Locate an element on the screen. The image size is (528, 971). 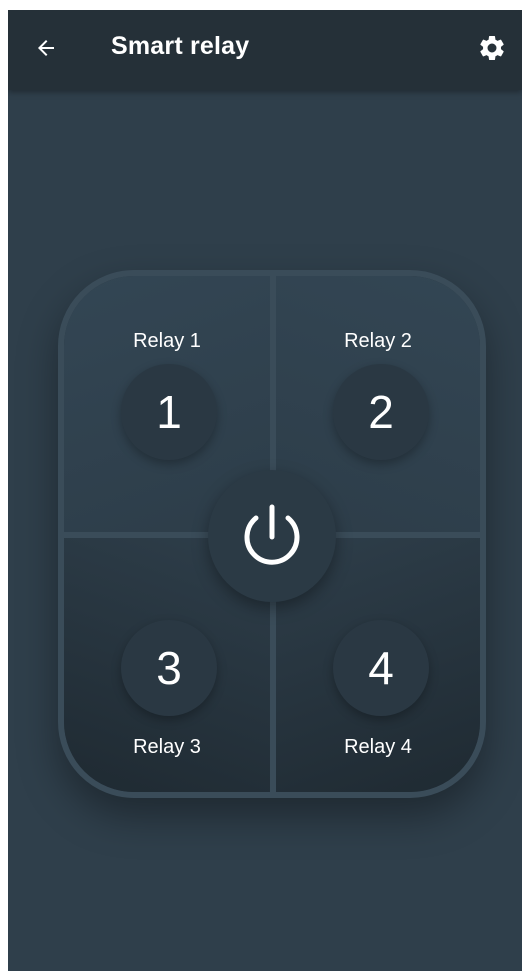
power-icon is located at coordinates (272, 534).